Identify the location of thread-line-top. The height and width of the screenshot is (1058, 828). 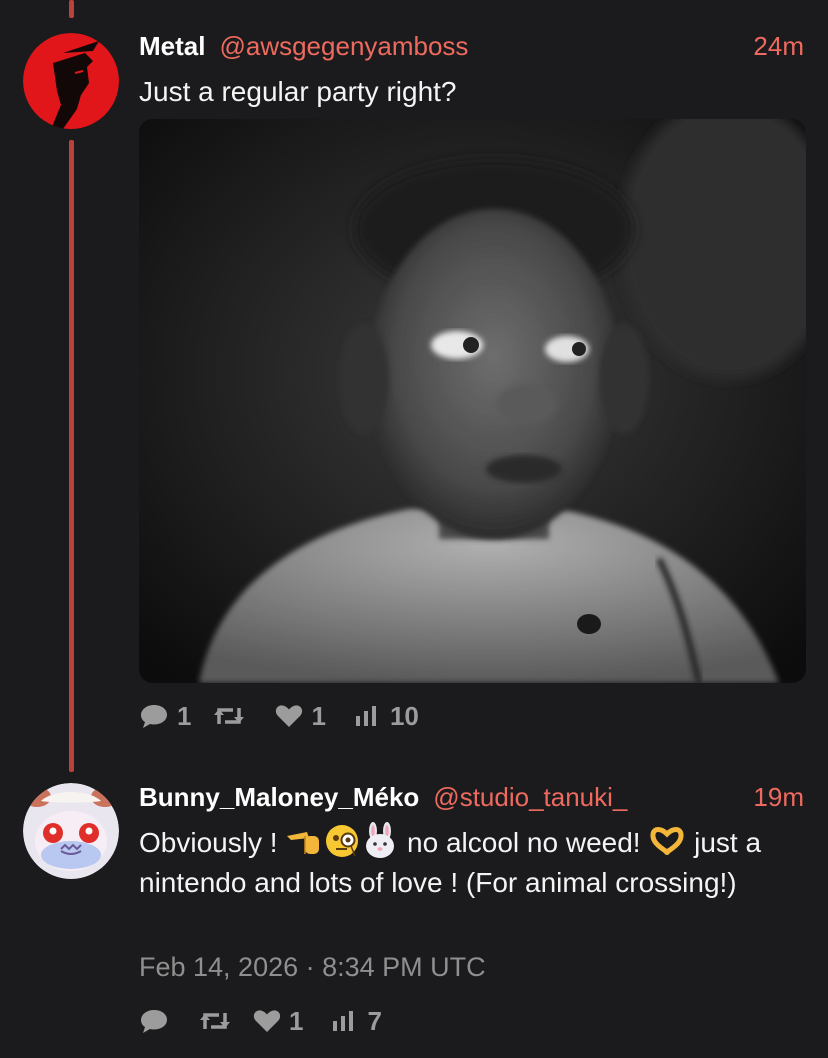
(71, 9).